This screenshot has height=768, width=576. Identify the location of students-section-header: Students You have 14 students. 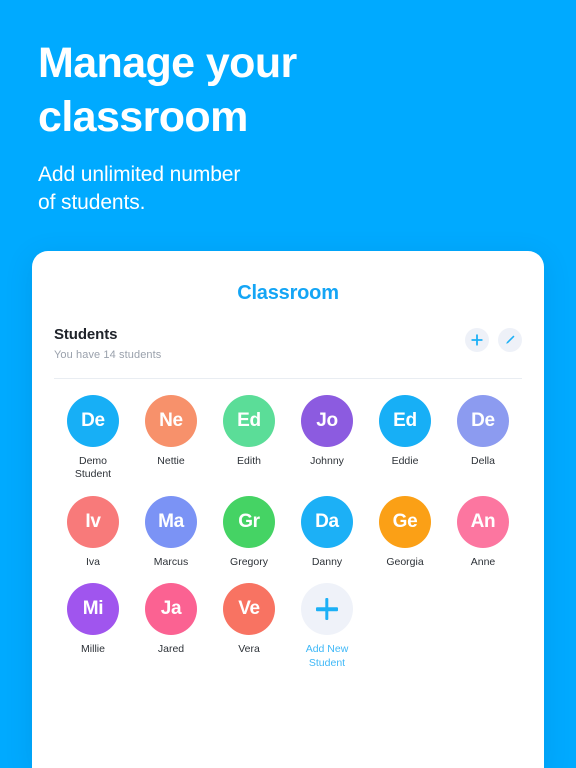
(288, 343).